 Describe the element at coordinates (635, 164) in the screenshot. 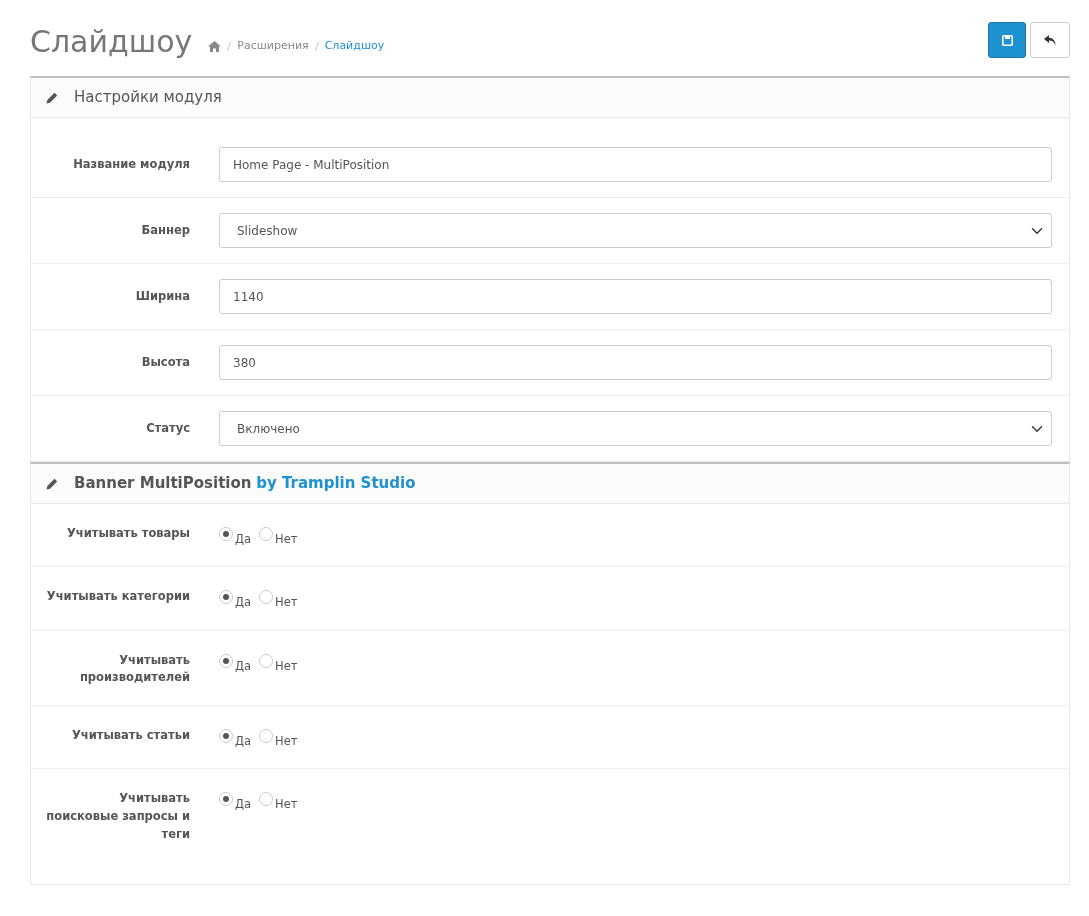

I see `input-field: Home Page - MultiPosition` at that location.